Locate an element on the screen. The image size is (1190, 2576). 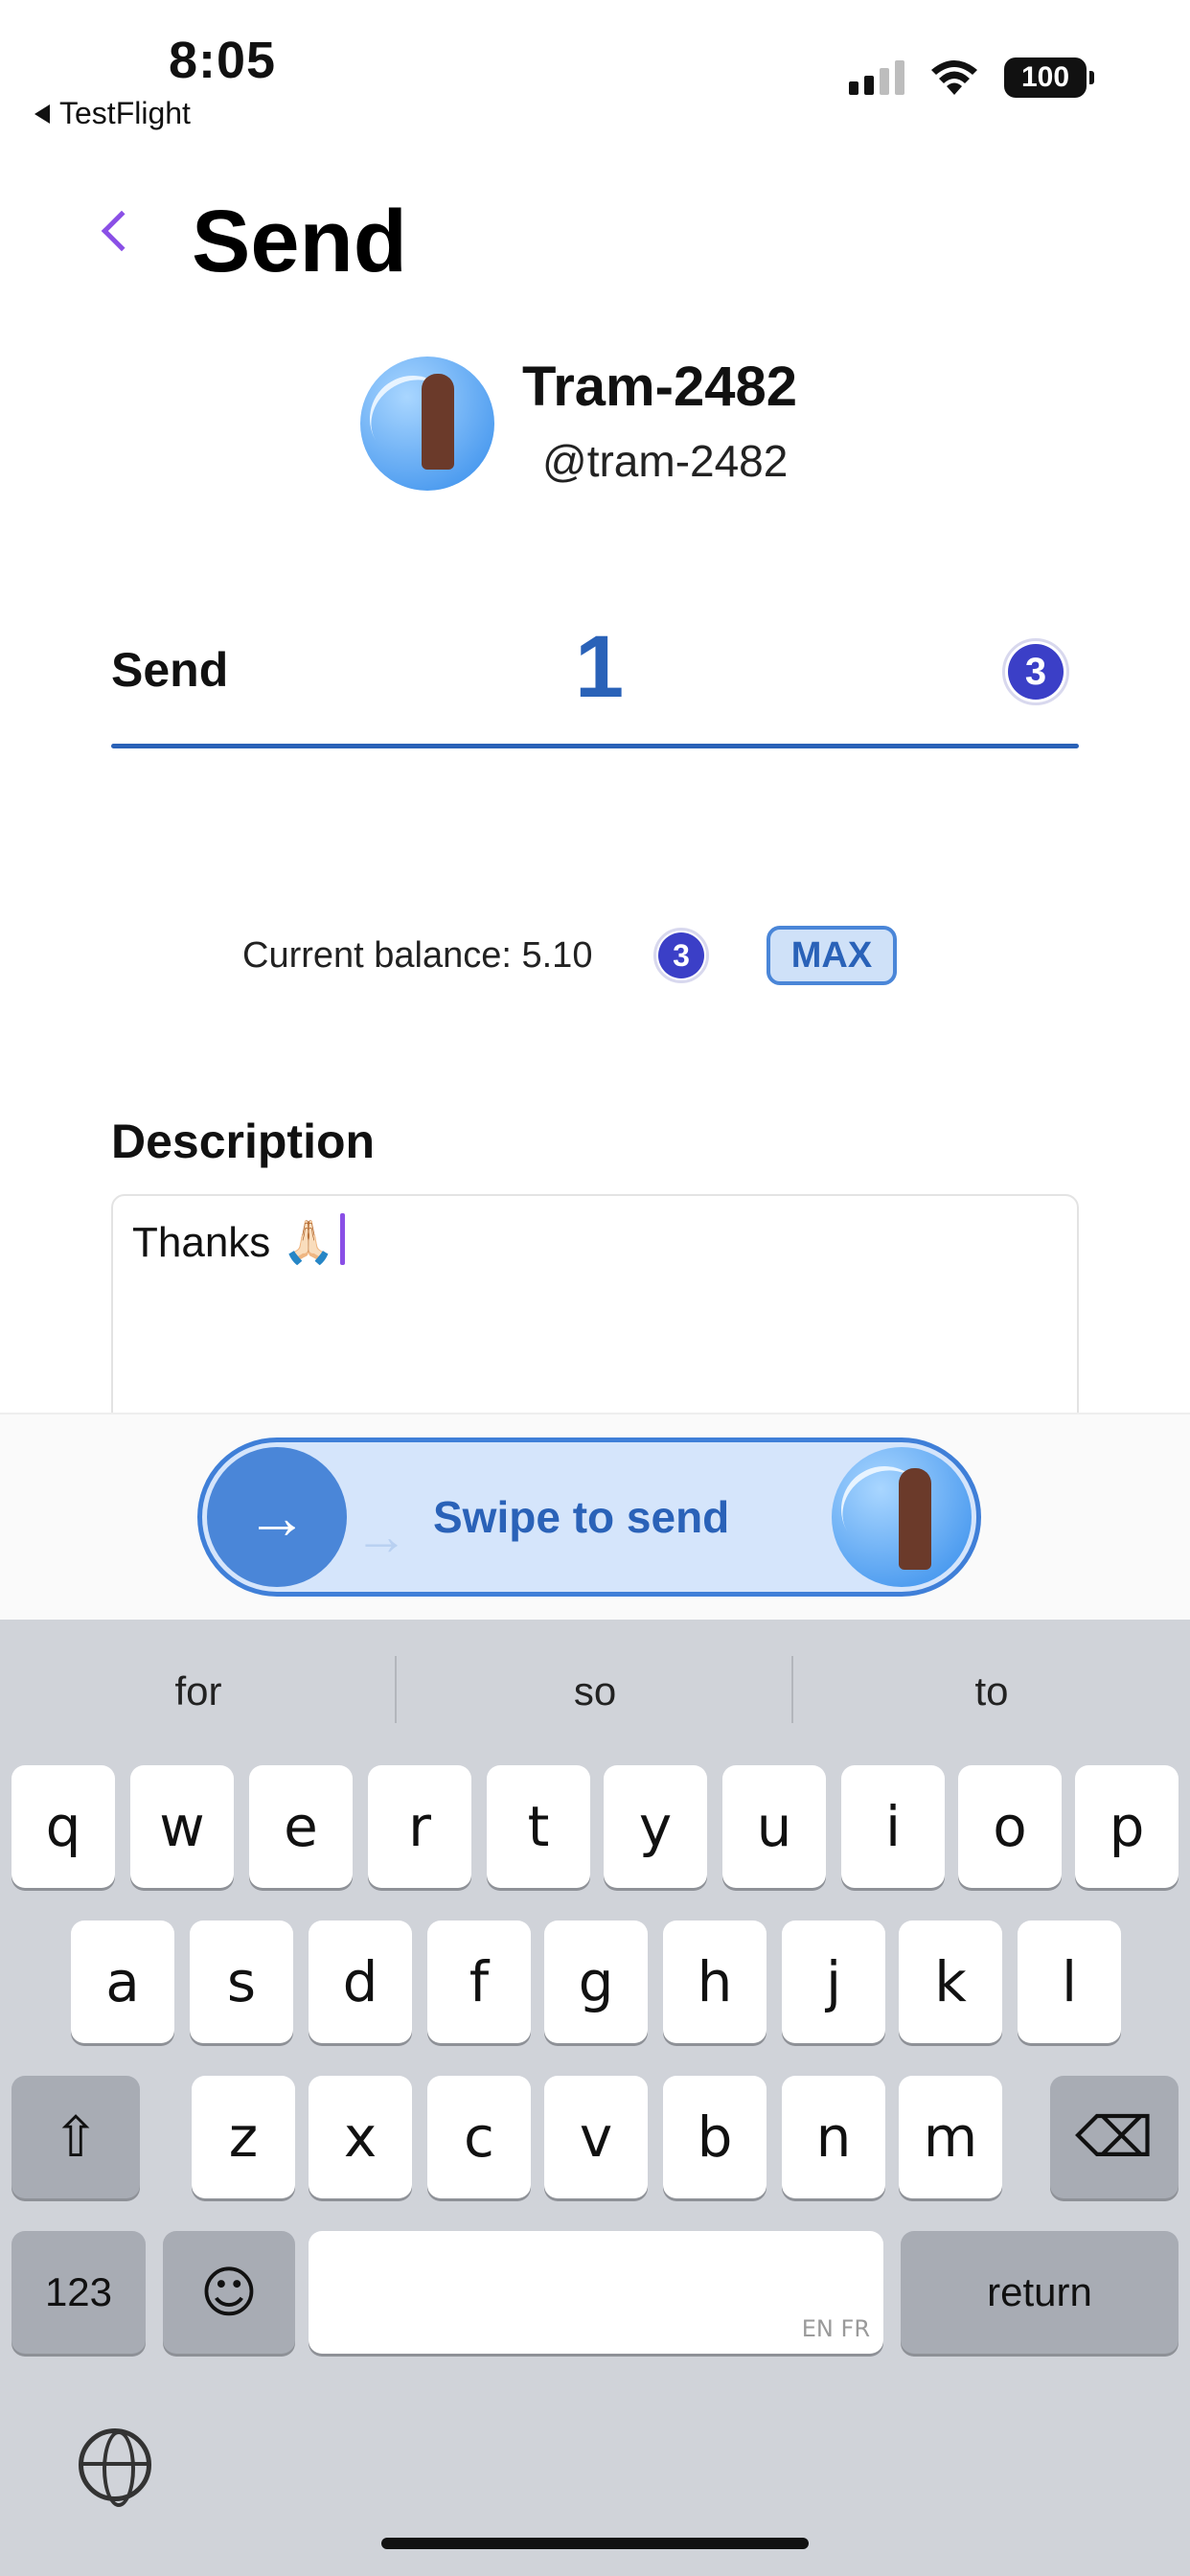
max-button: MAX is located at coordinates (832, 955).